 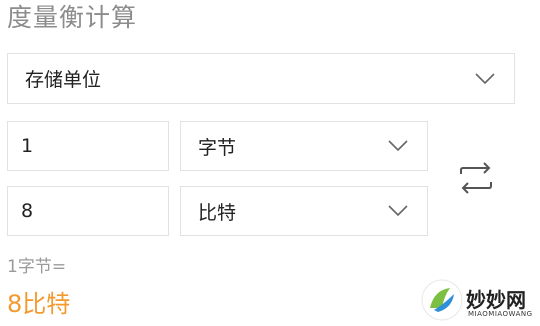 What do you see at coordinates (500, 314) in the screenshot?
I see `watermark-subtext: MIAOMIAOWANG` at bounding box center [500, 314].